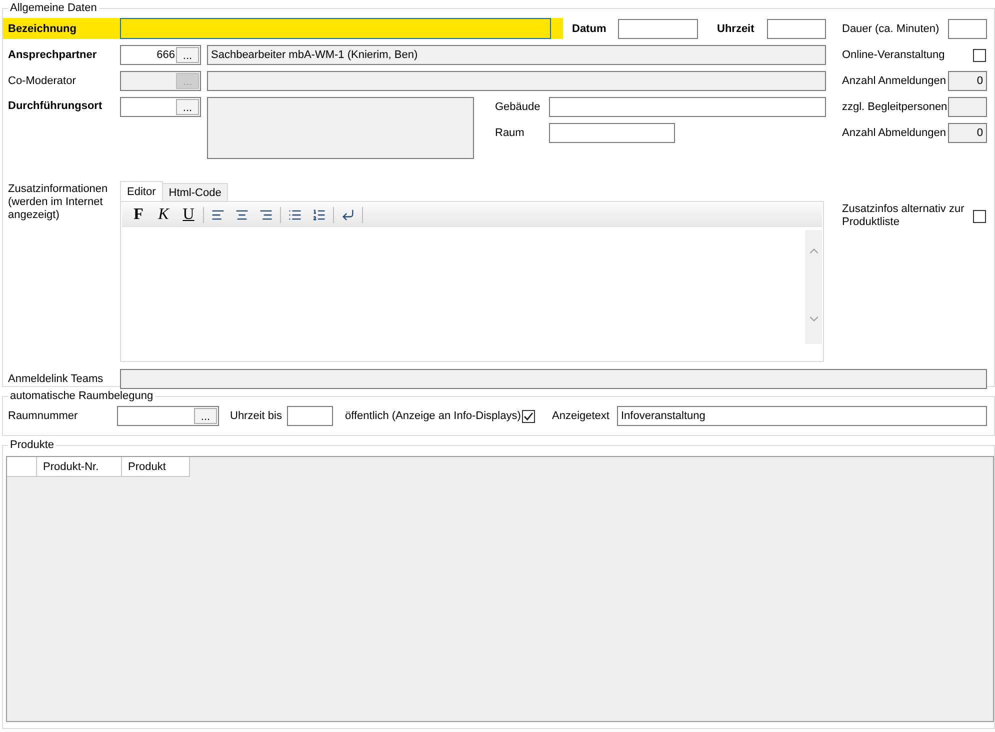 The width and height of the screenshot is (995, 732). I want to click on field-label: Co-Moderator, so click(42, 81).